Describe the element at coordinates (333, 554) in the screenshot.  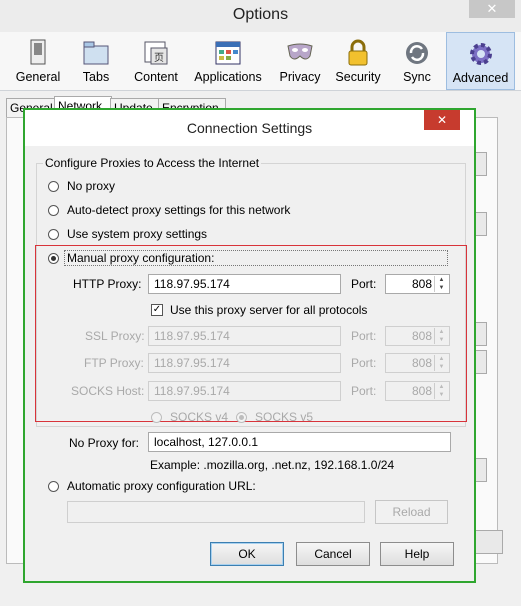
I see `cancel-button: Cancel` at that location.